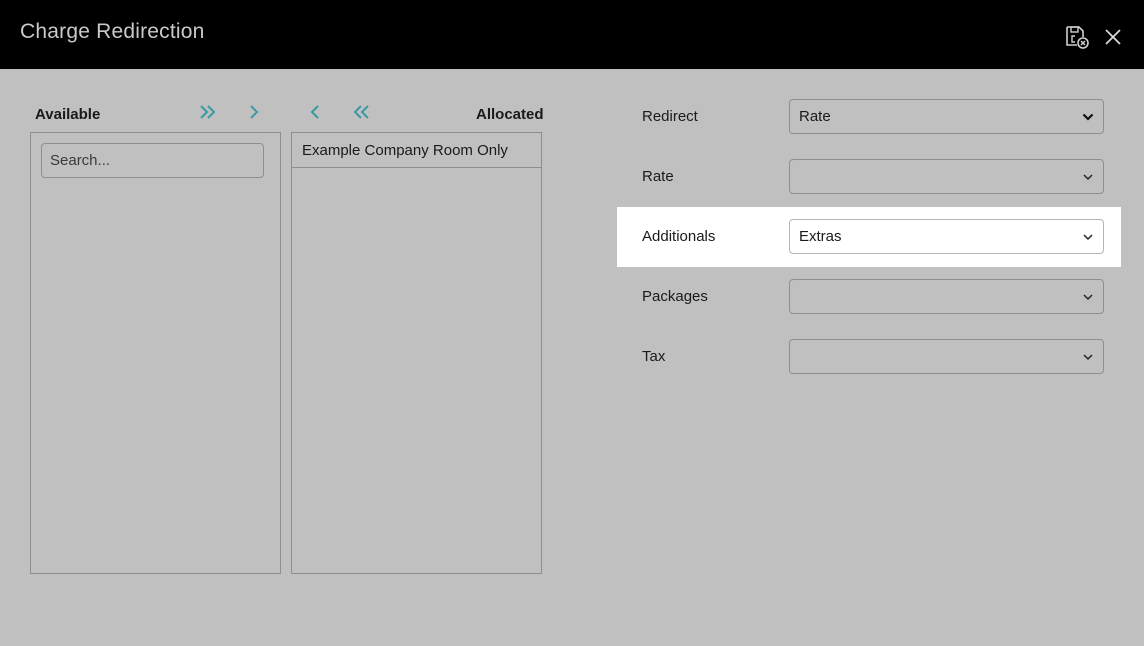 The width and height of the screenshot is (1144, 646). Describe the element at coordinates (946, 356) in the screenshot. I see `tax-select` at that location.